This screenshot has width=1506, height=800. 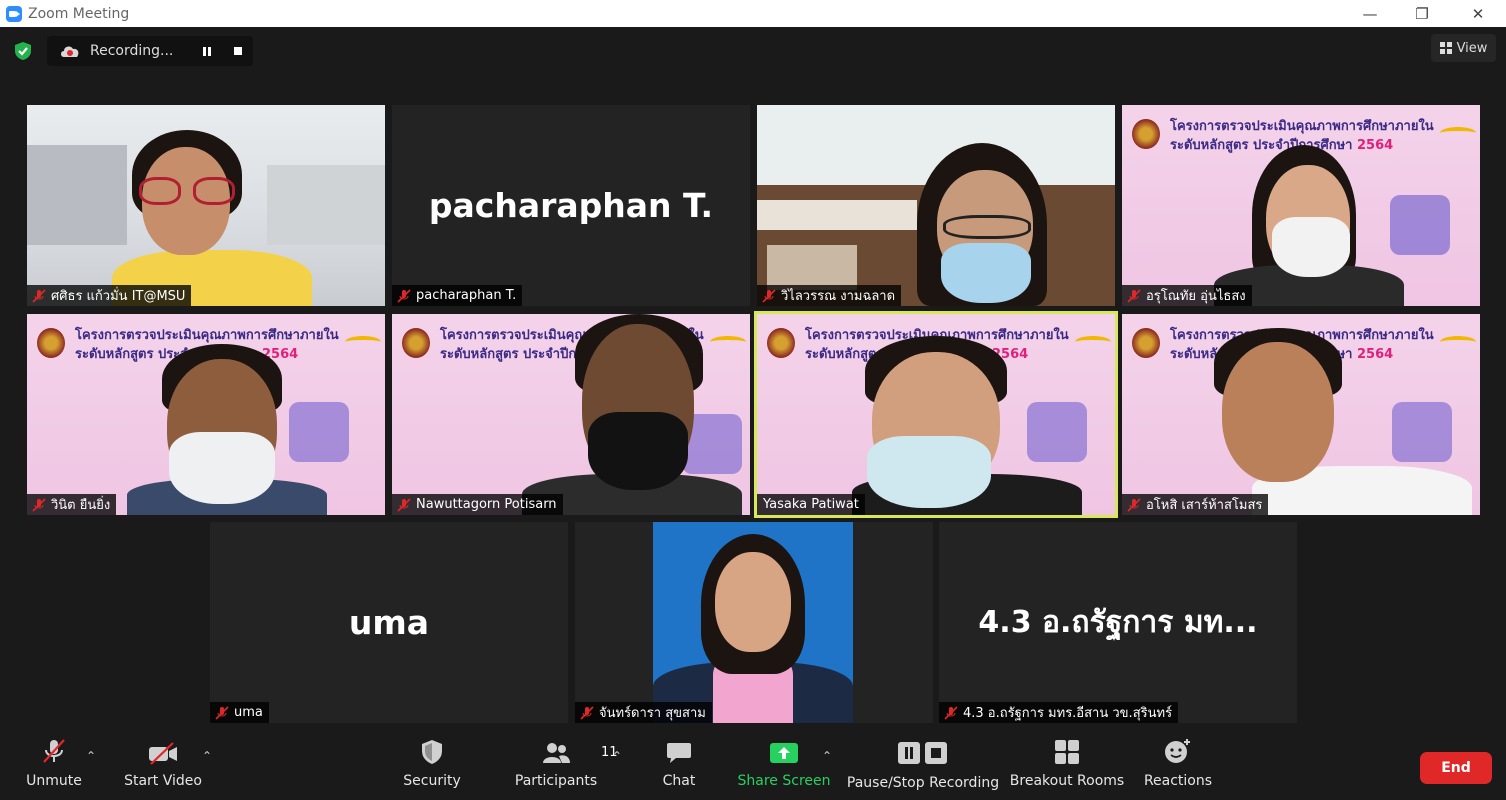 I want to click on participant-name-bar: Nawuttagorn Potisarn, so click(x=477, y=504).